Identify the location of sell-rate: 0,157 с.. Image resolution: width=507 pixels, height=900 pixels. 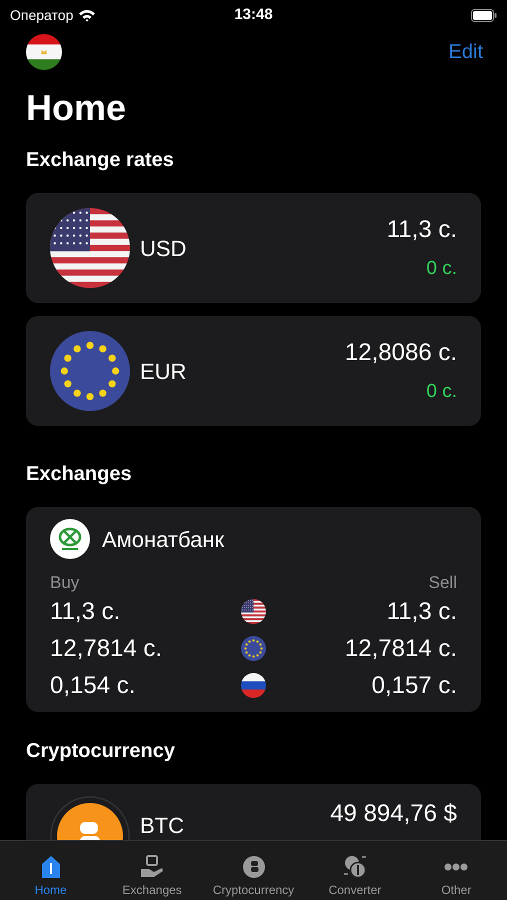
(414, 685).